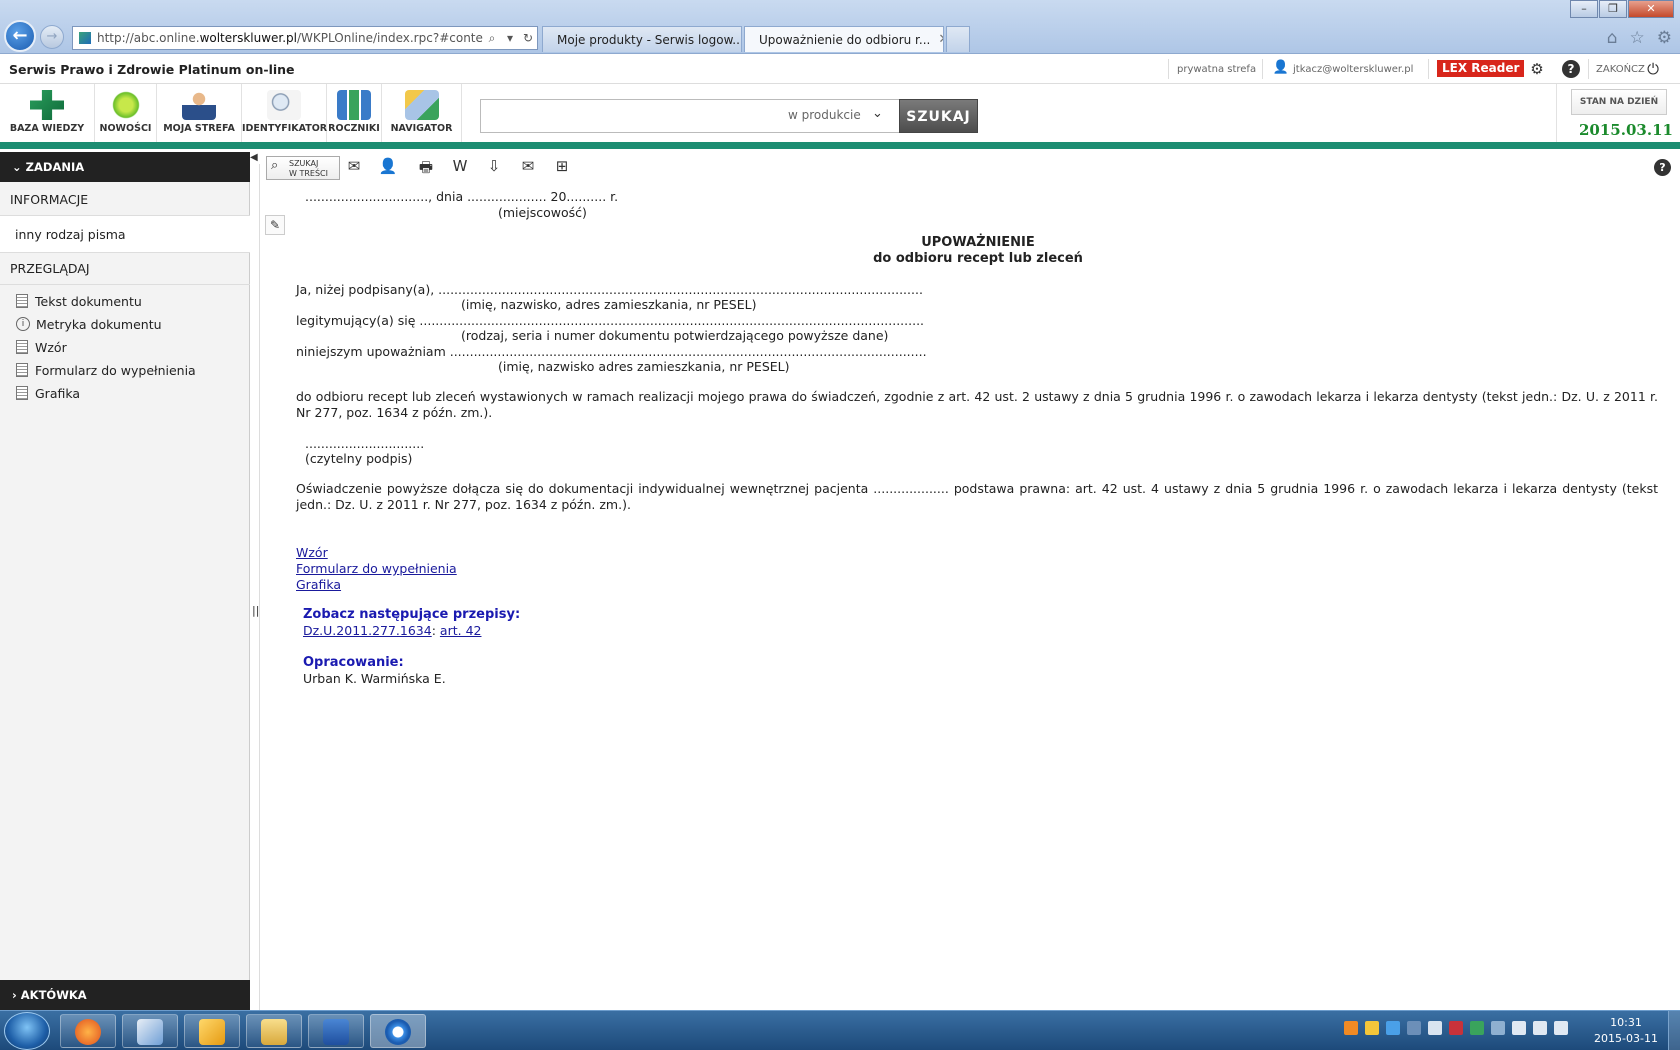 The width and height of the screenshot is (1680, 1050). What do you see at coordinates (426, 168) in the screenshot?
I see `print-icon: 🖶` at bounding box center [426, 168].